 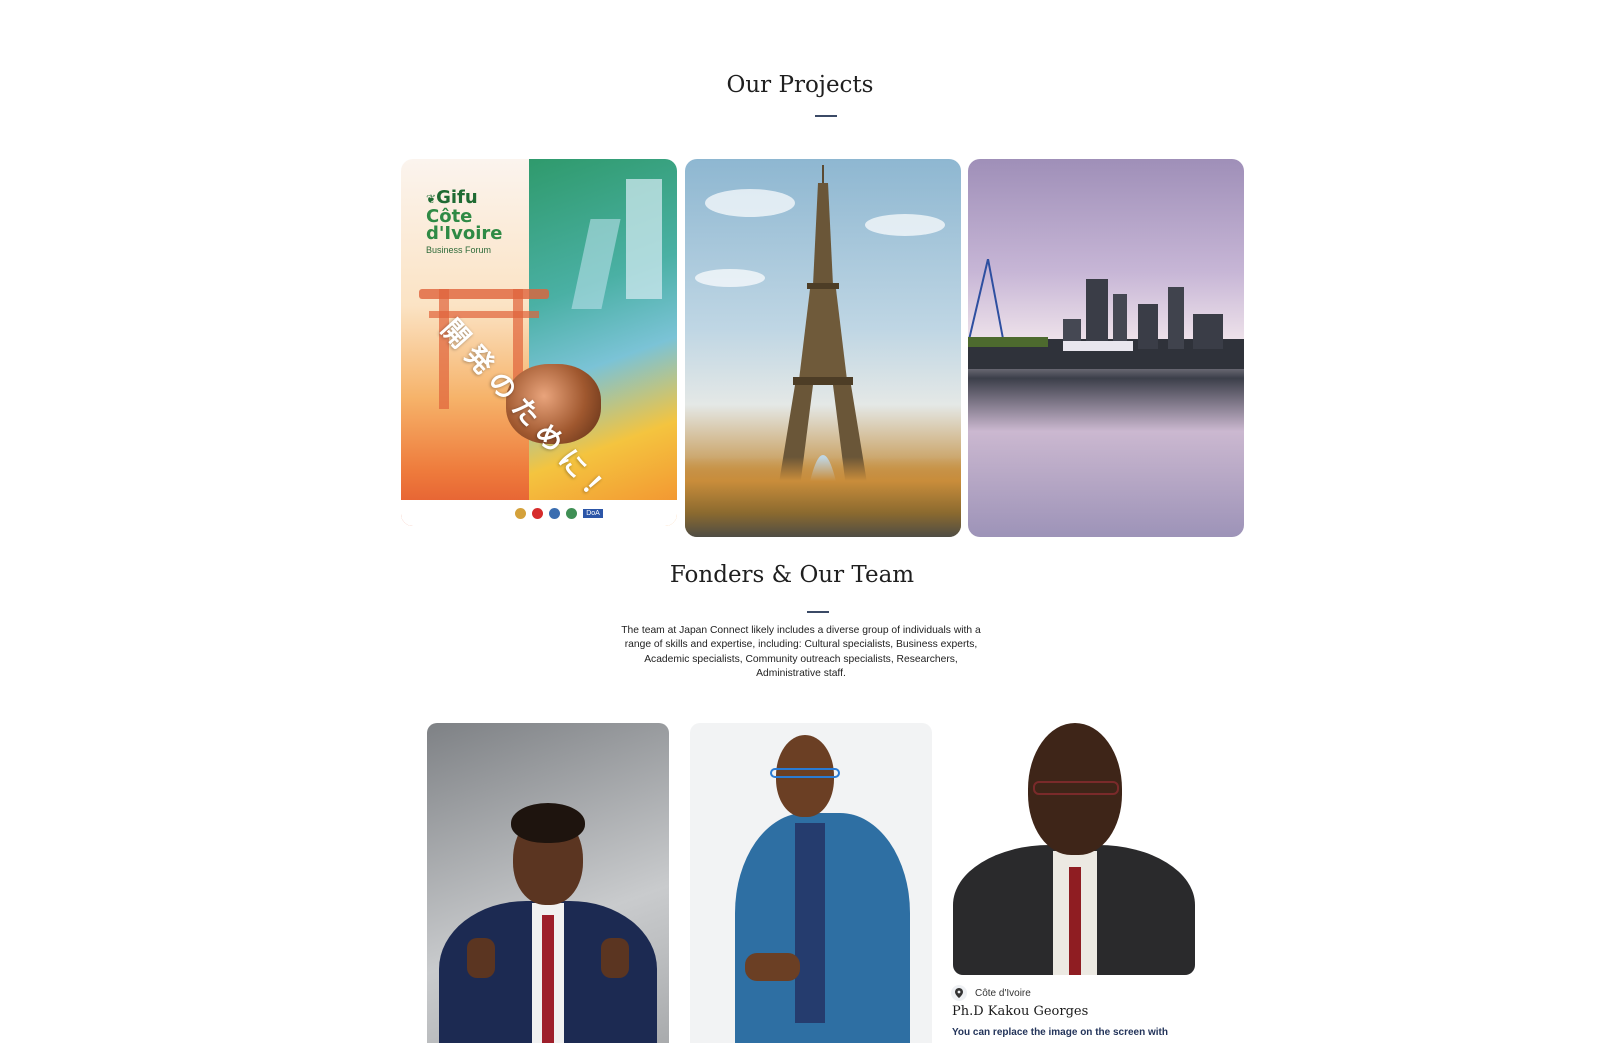 I want to click on poster-sponsor-bar: DoA, so click(x=539, y=513).